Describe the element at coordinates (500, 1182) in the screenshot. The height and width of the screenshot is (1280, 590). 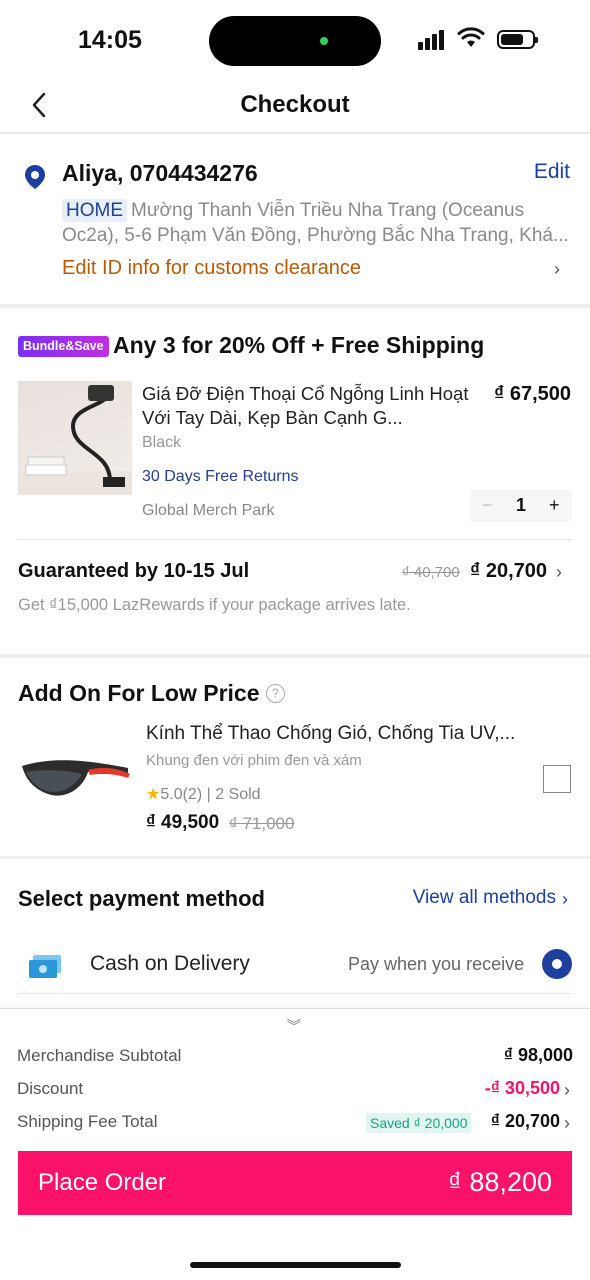
I see `order-total: ₫ 88,200` at that location.